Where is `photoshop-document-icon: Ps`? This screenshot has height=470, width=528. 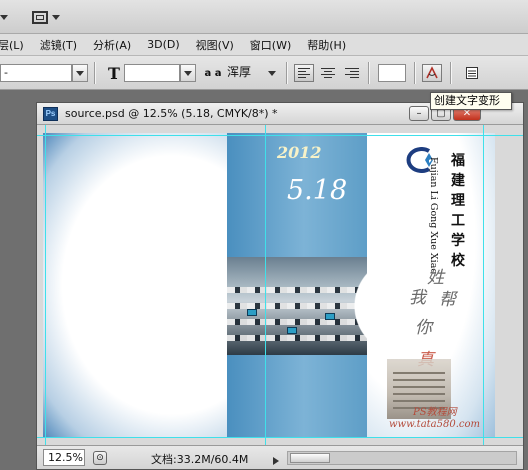
photoshop-document-icon: Ps is located at coordinates (50, 114).